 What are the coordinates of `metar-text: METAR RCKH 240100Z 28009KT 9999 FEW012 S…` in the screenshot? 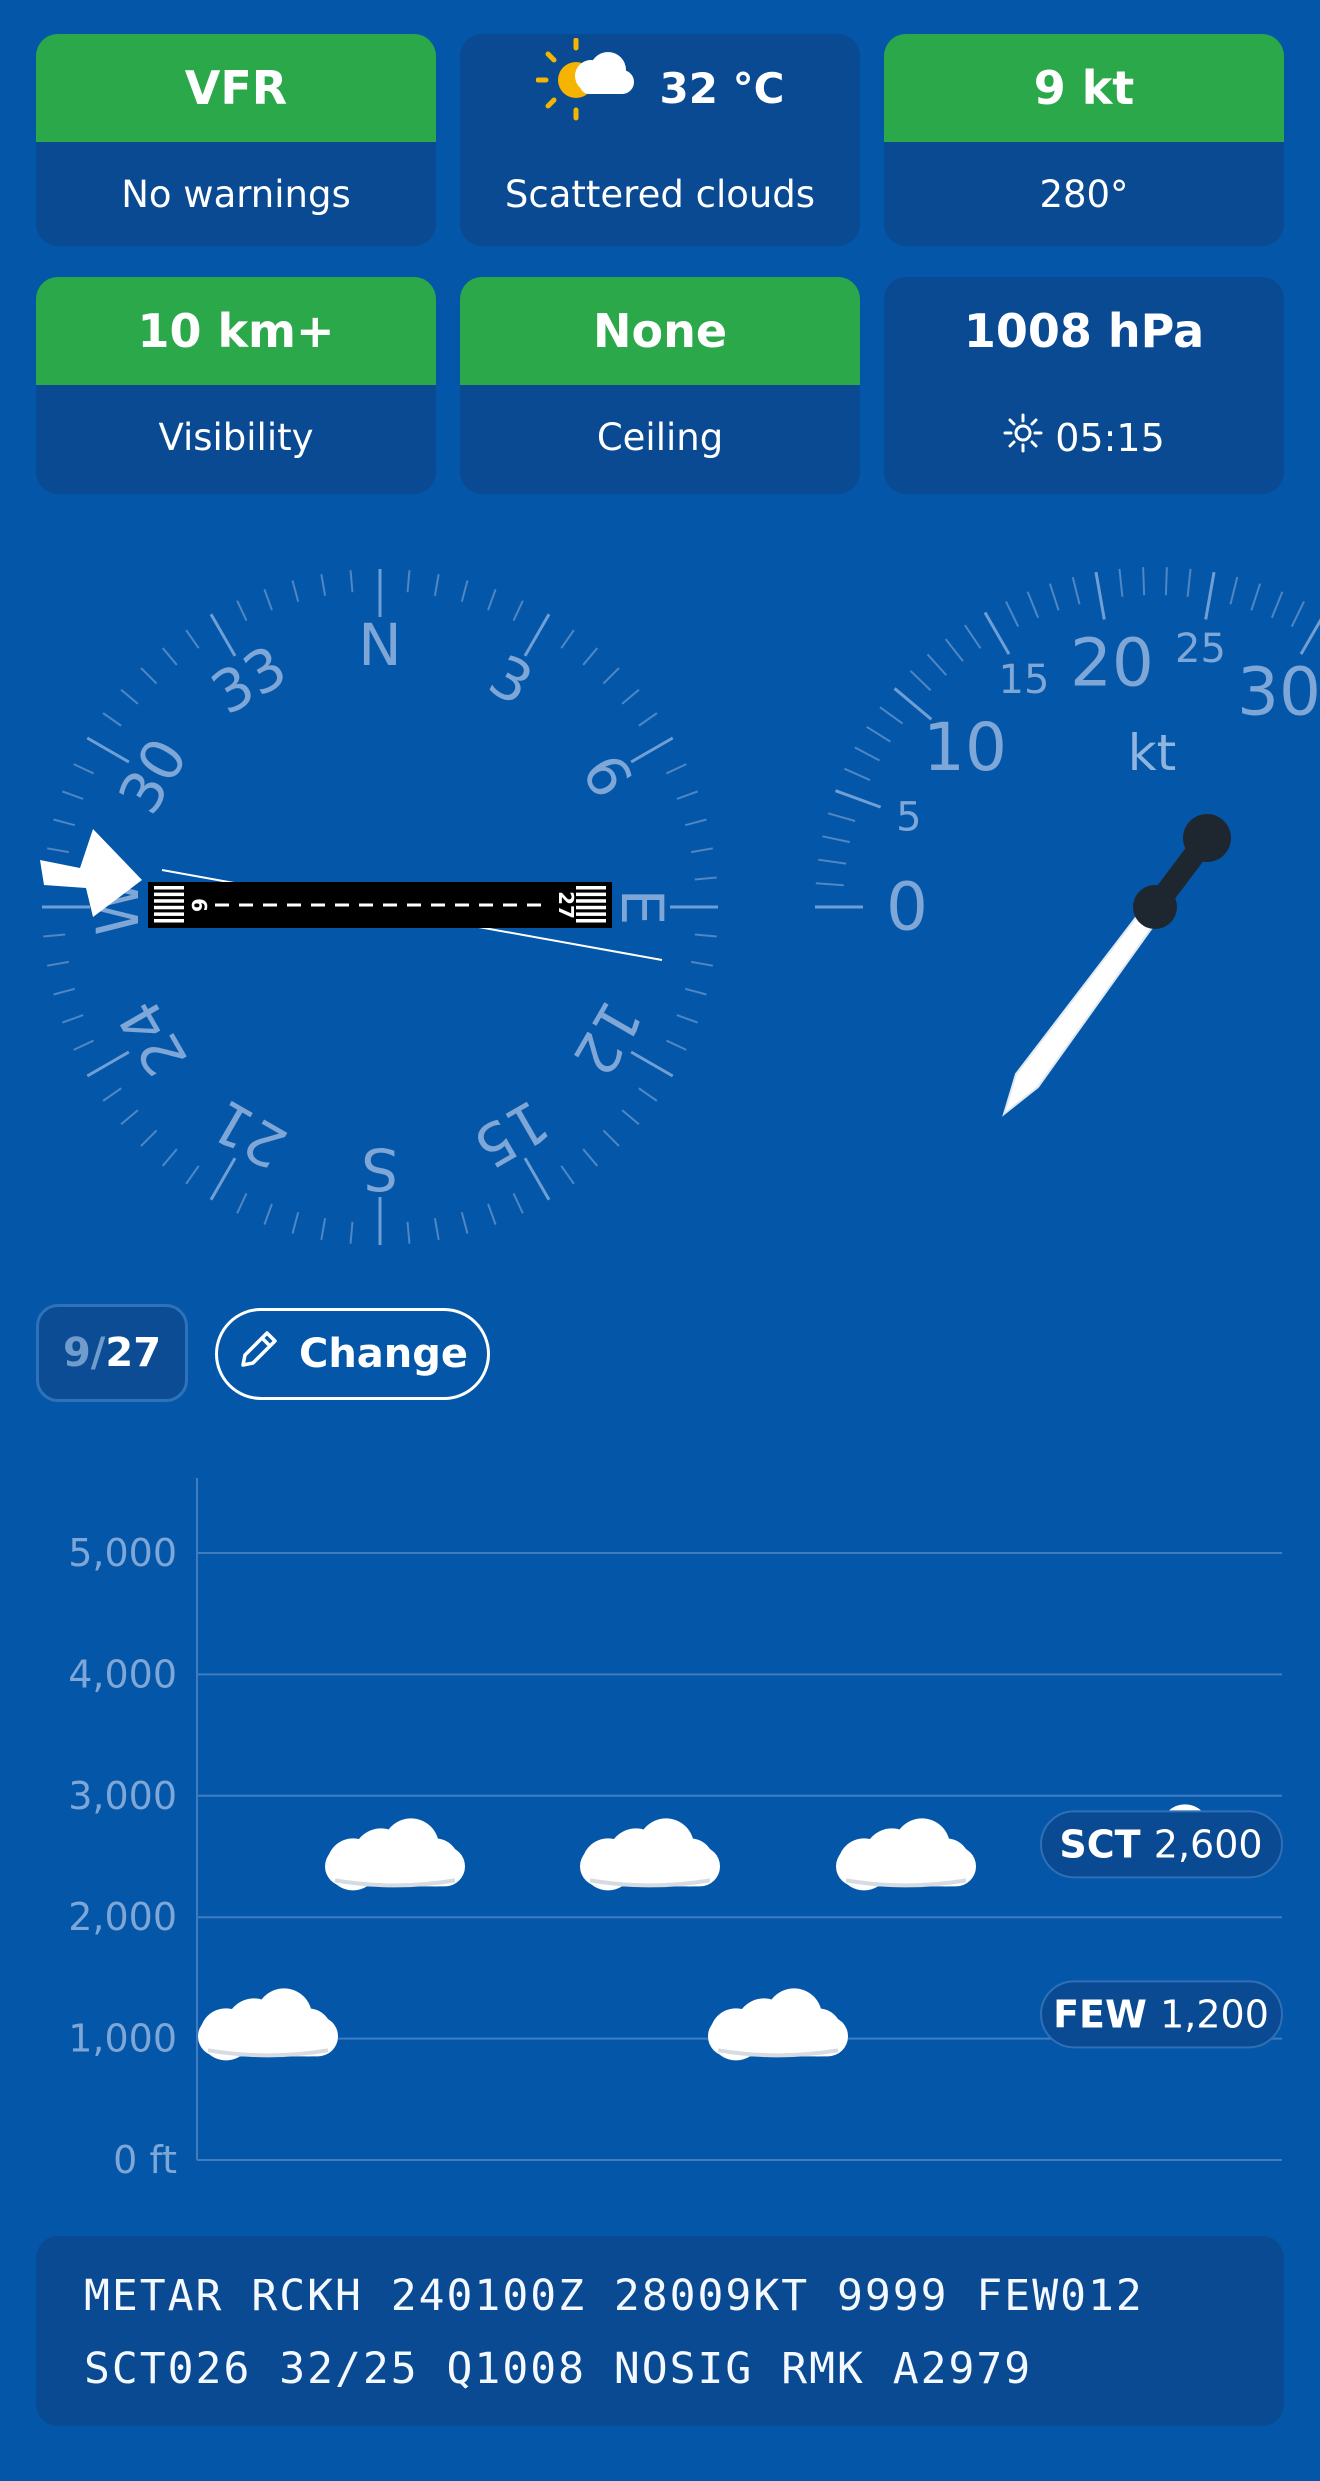 It's located at (660, 2331).